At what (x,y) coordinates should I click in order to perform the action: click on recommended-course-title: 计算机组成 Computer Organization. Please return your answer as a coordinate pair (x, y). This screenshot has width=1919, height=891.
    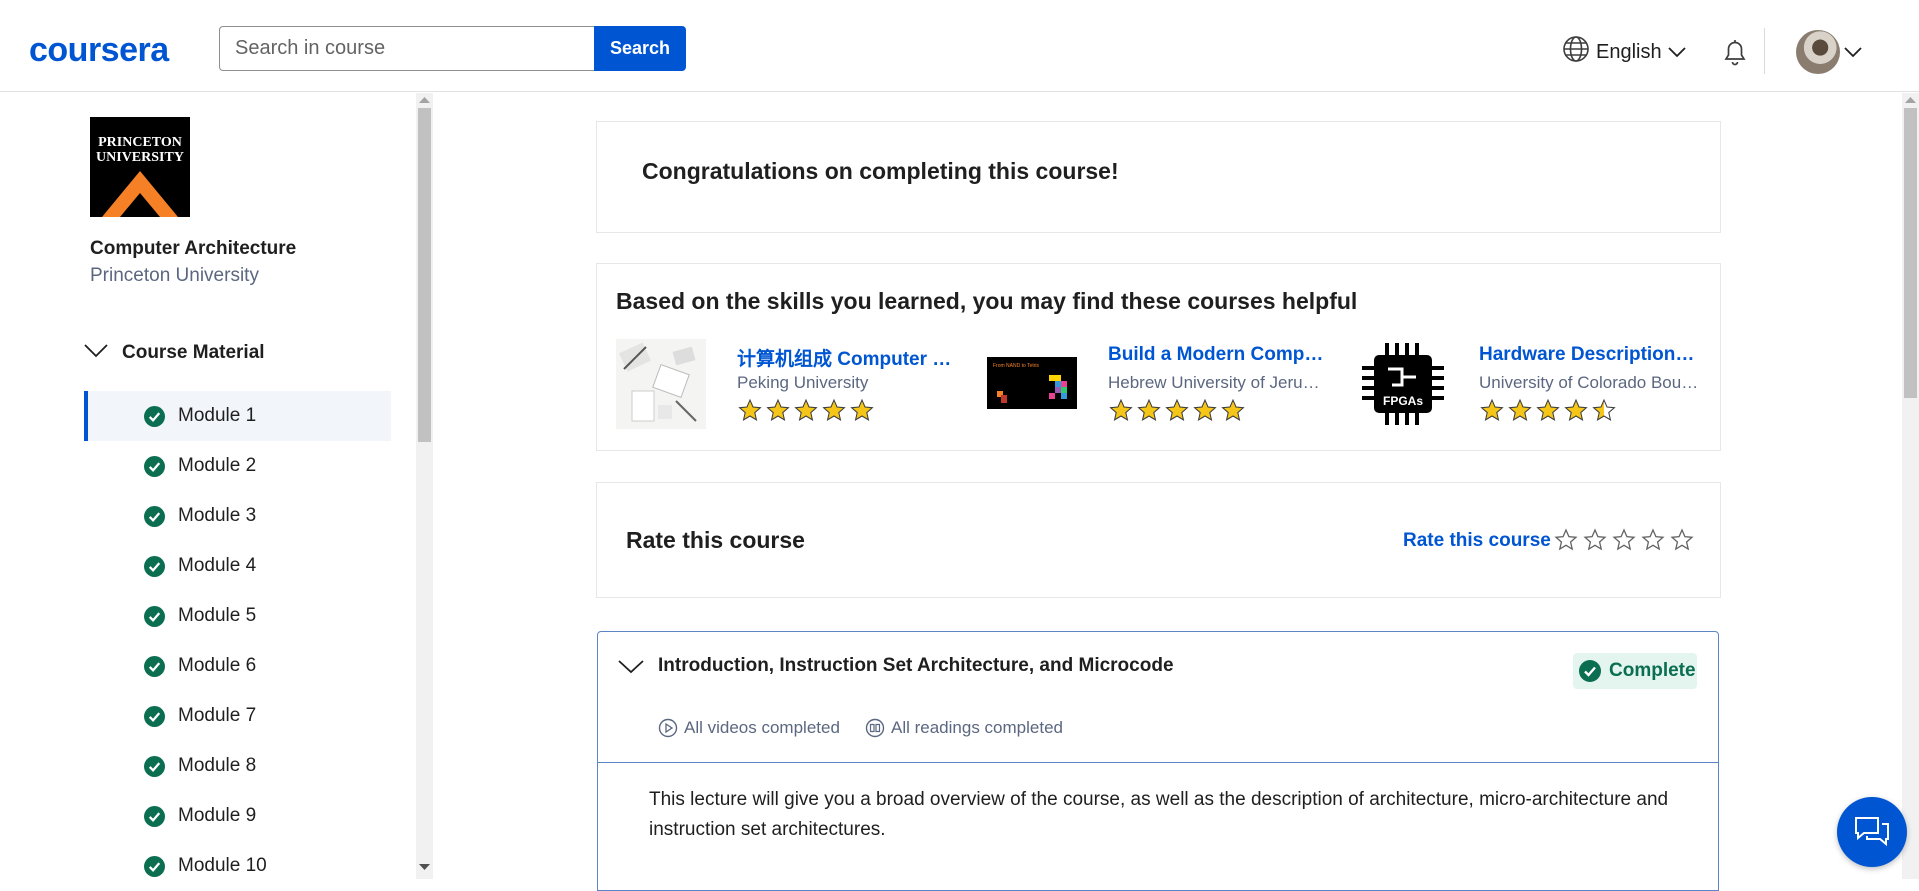
    Looking at the image, I should click on (847, 357).